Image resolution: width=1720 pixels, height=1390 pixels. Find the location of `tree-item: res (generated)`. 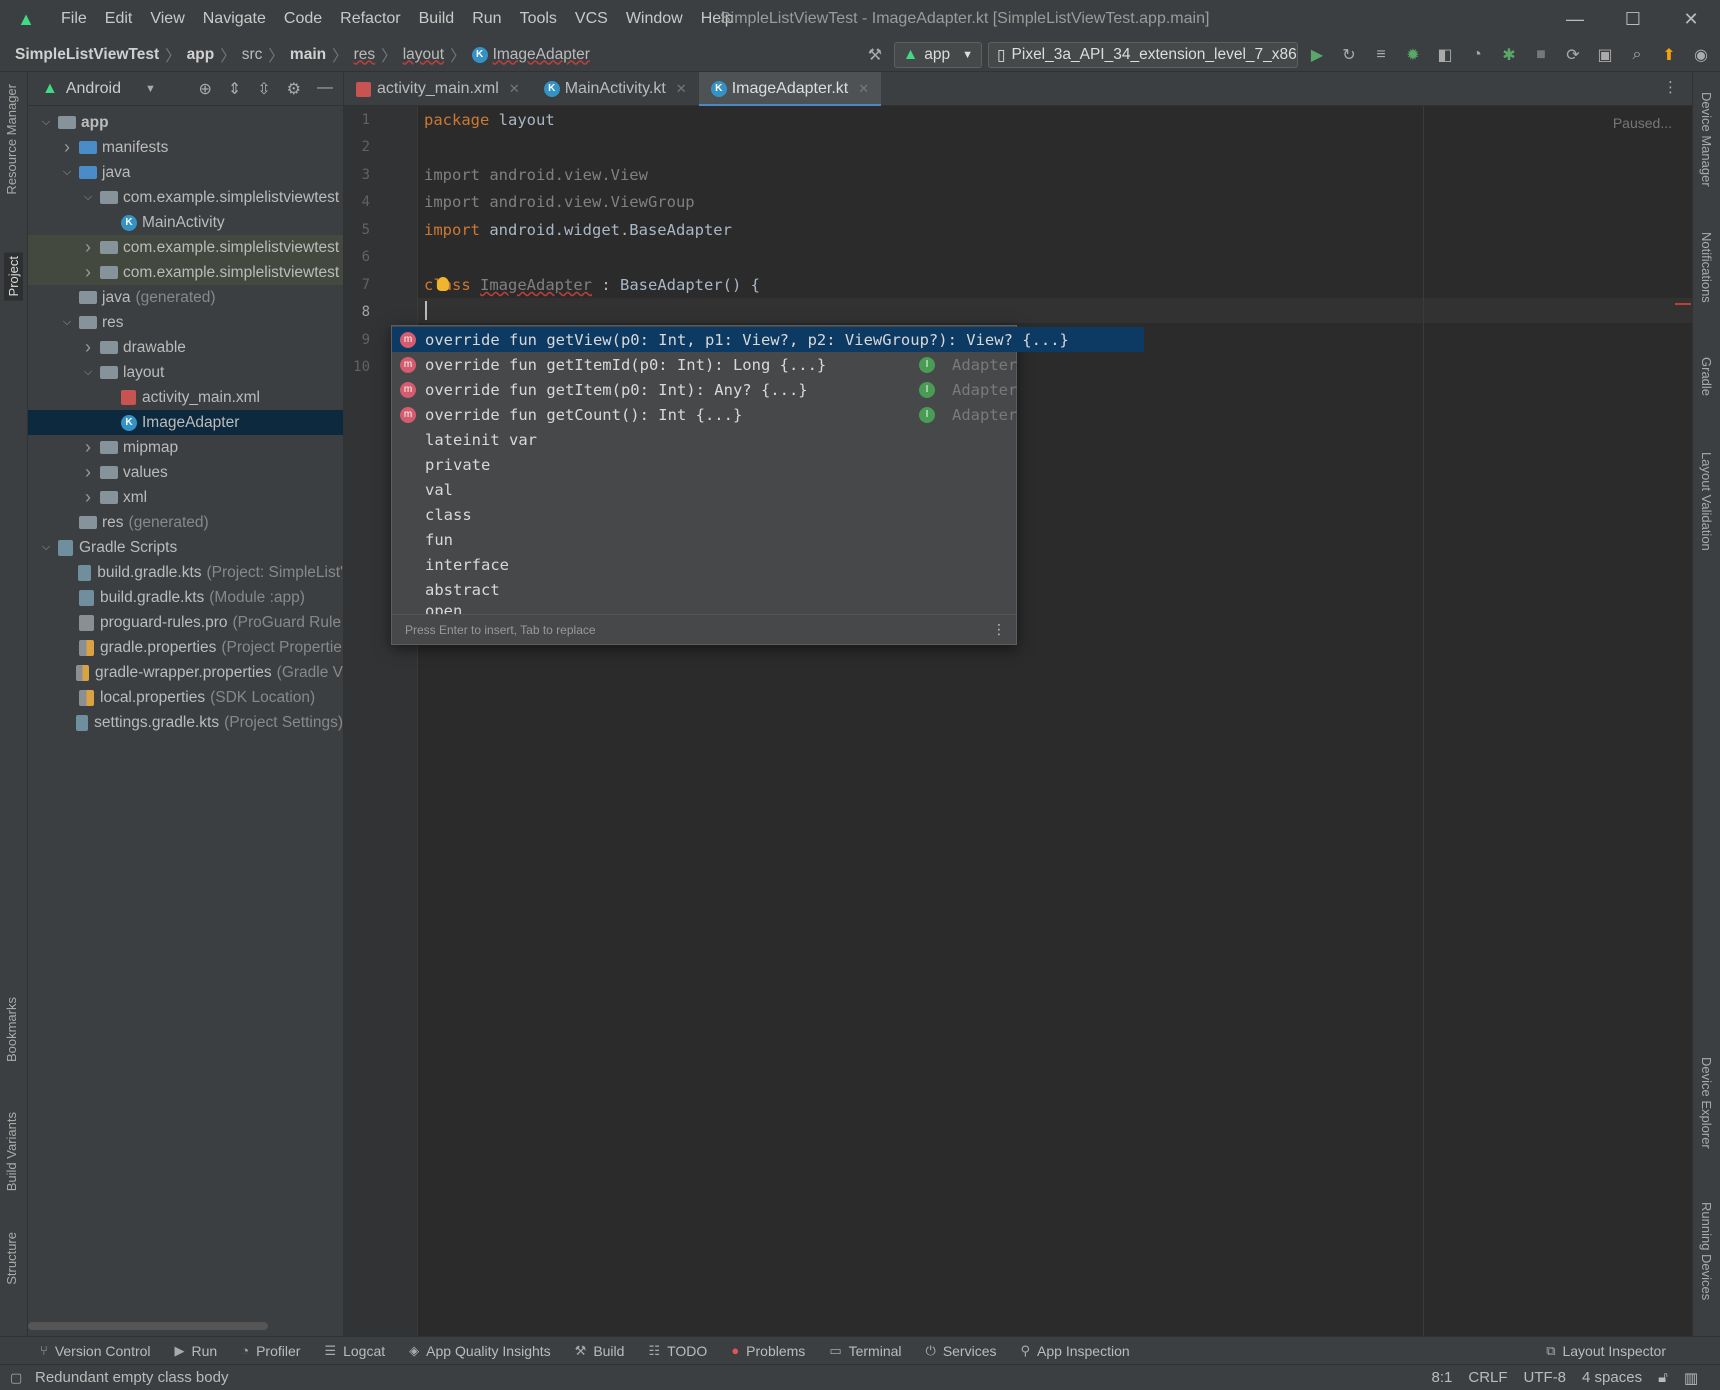

tree-item: res (generated) is located at coordinates (185, 522).